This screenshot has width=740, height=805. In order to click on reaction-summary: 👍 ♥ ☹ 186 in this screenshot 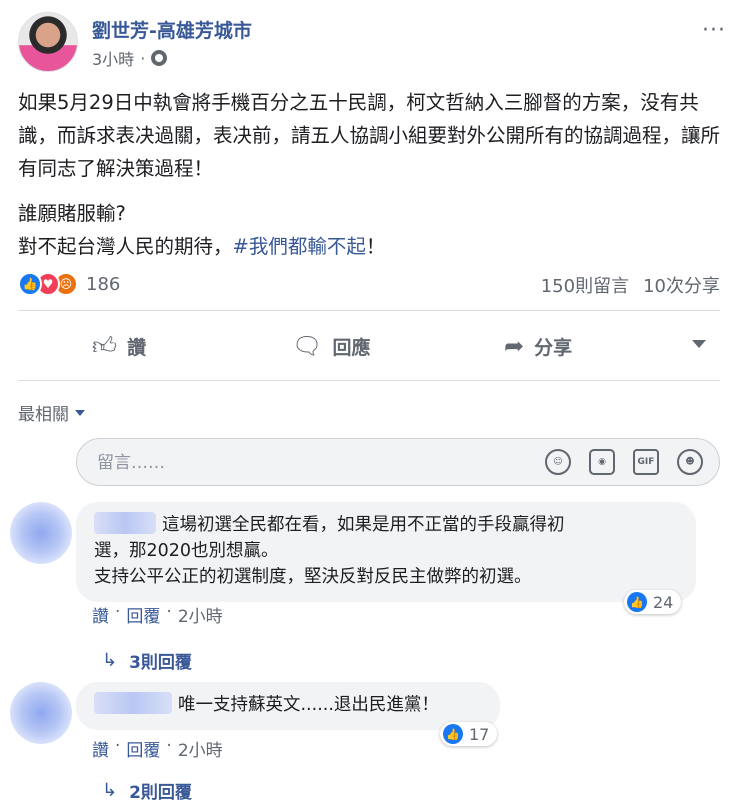, I will do `click(69, 284)`.